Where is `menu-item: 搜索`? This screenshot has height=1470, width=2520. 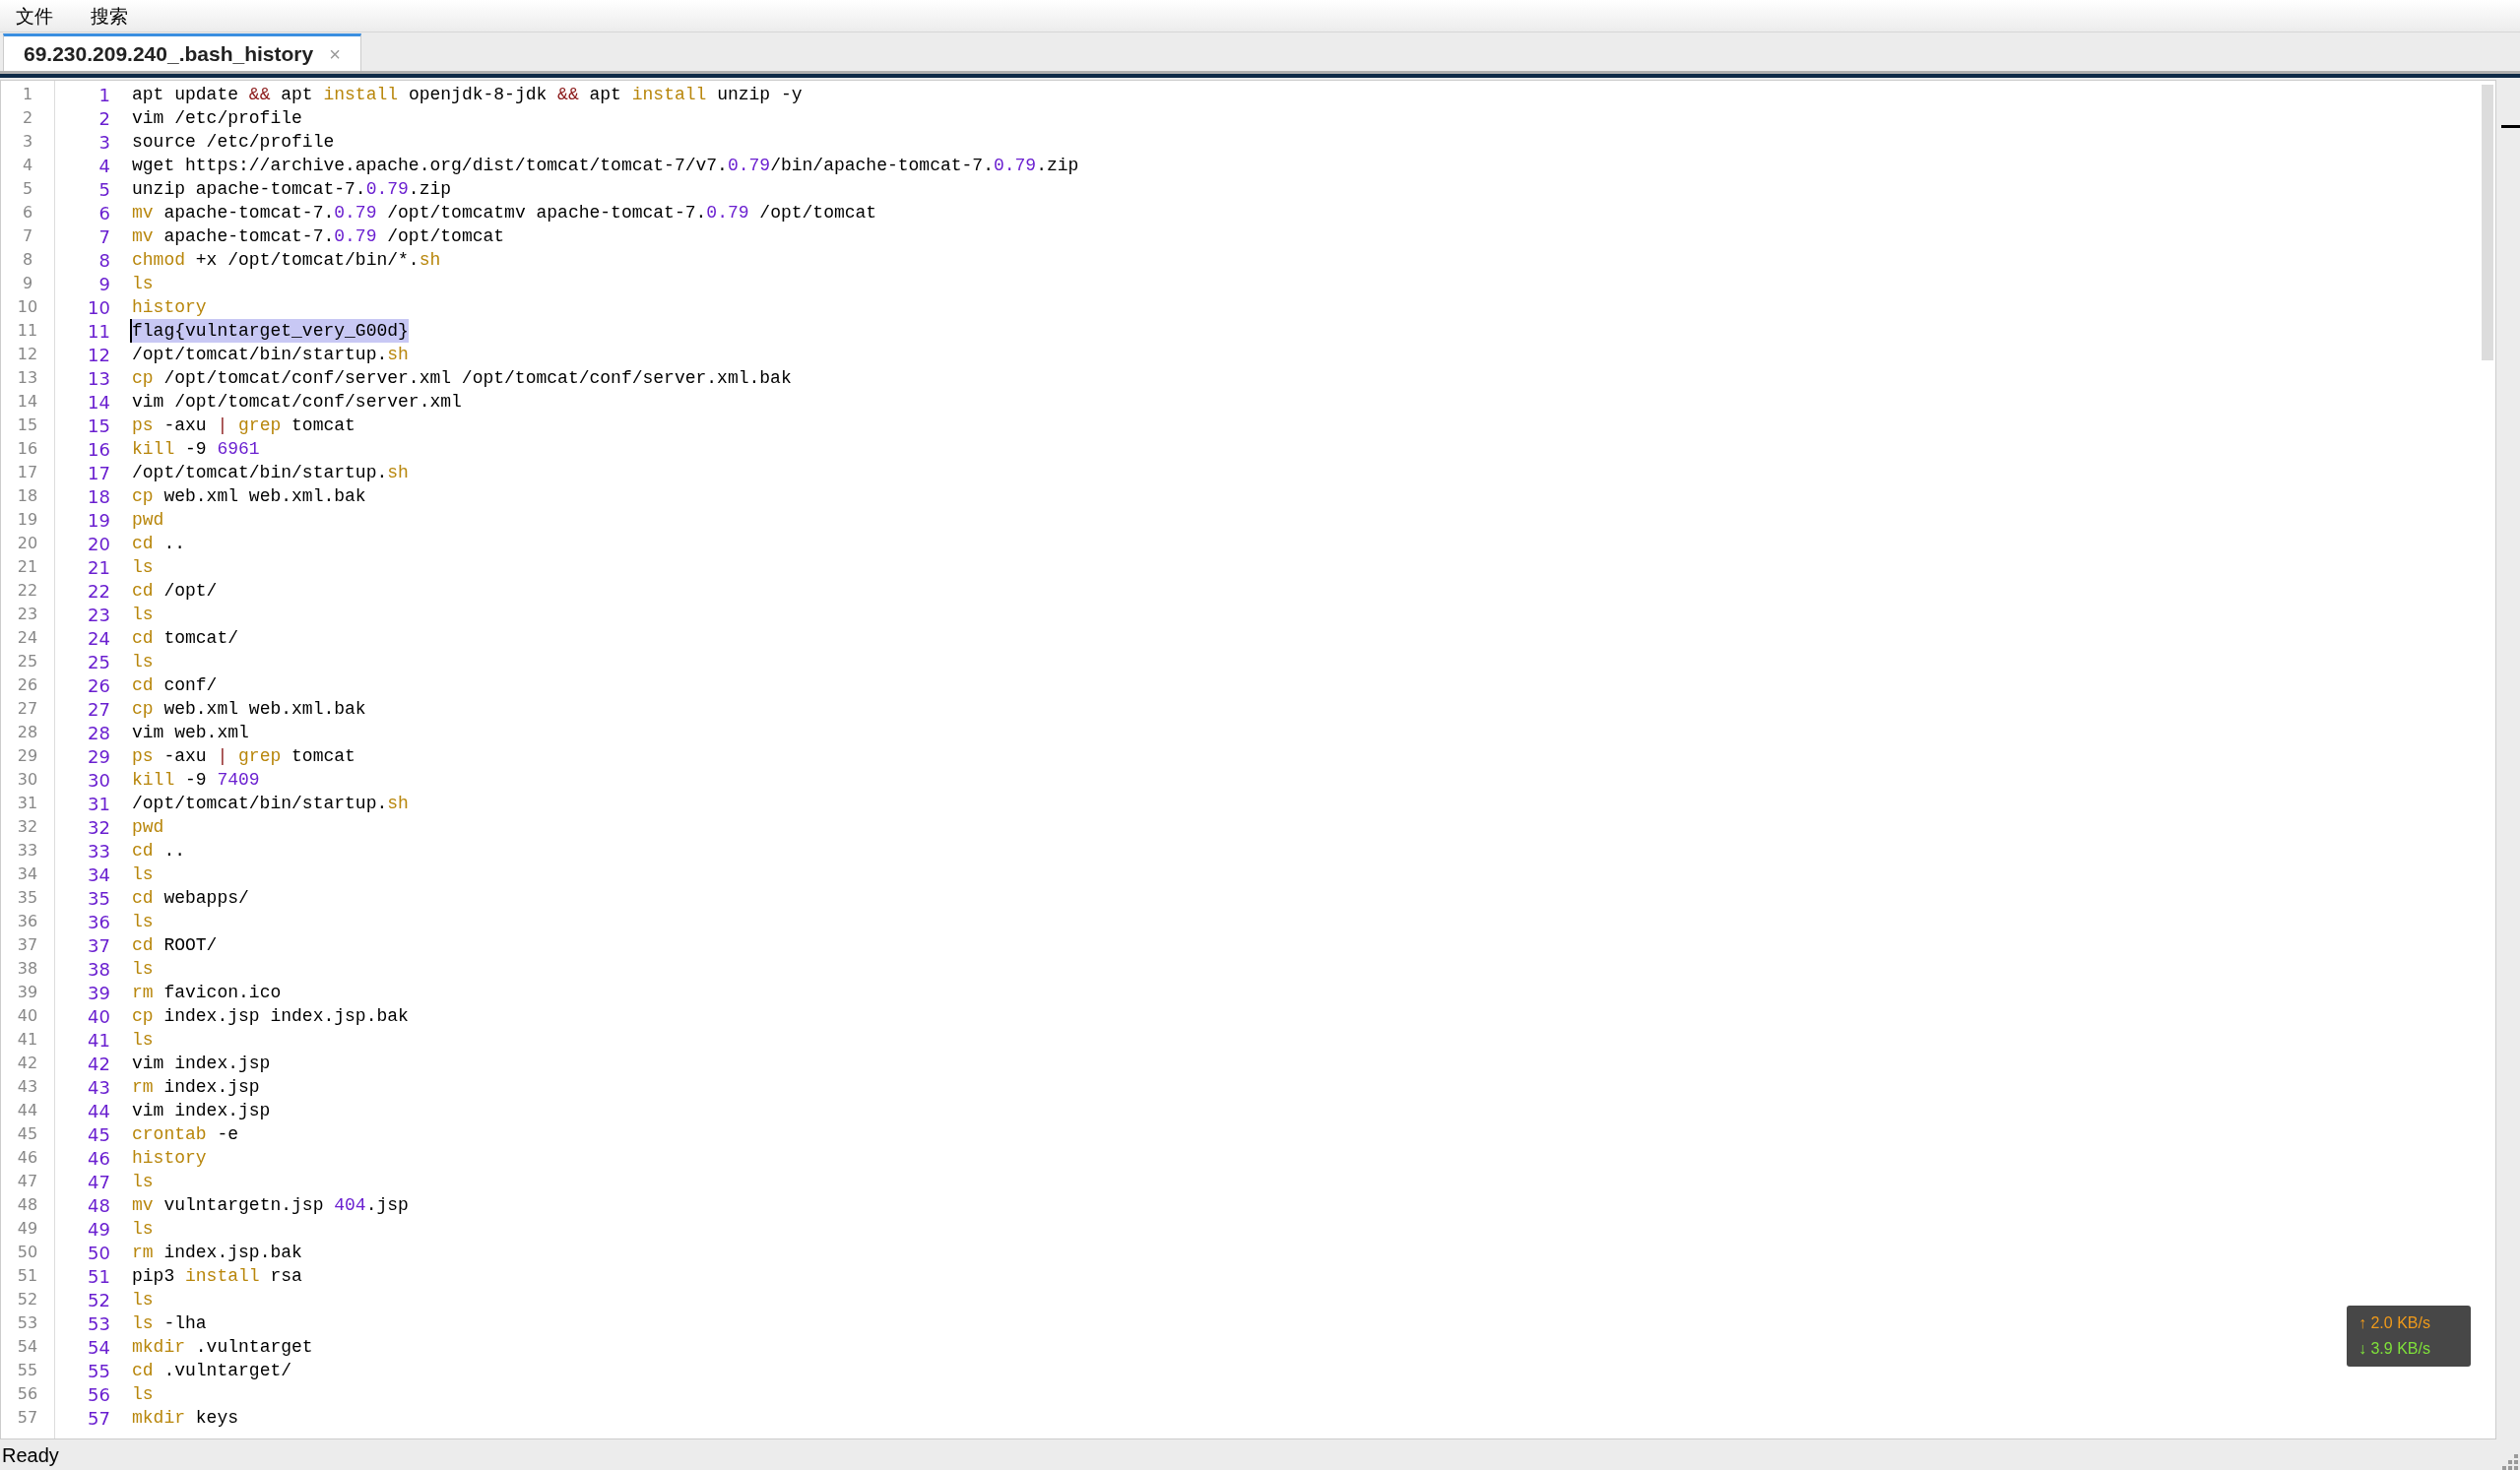
menu-item: 搜索 is located at coordinates (109, 16).